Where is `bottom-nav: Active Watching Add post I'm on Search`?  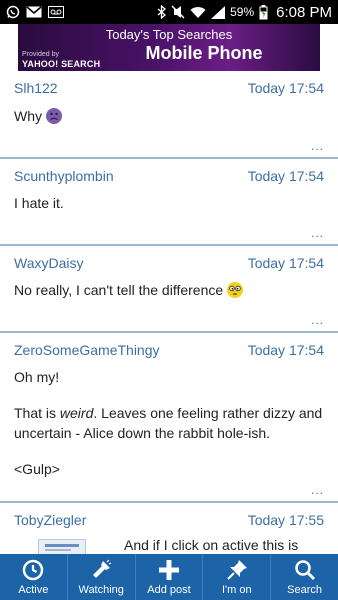
bottom-nav: Active Watching Add post I'm on Search is located at coordinates (169, 577).